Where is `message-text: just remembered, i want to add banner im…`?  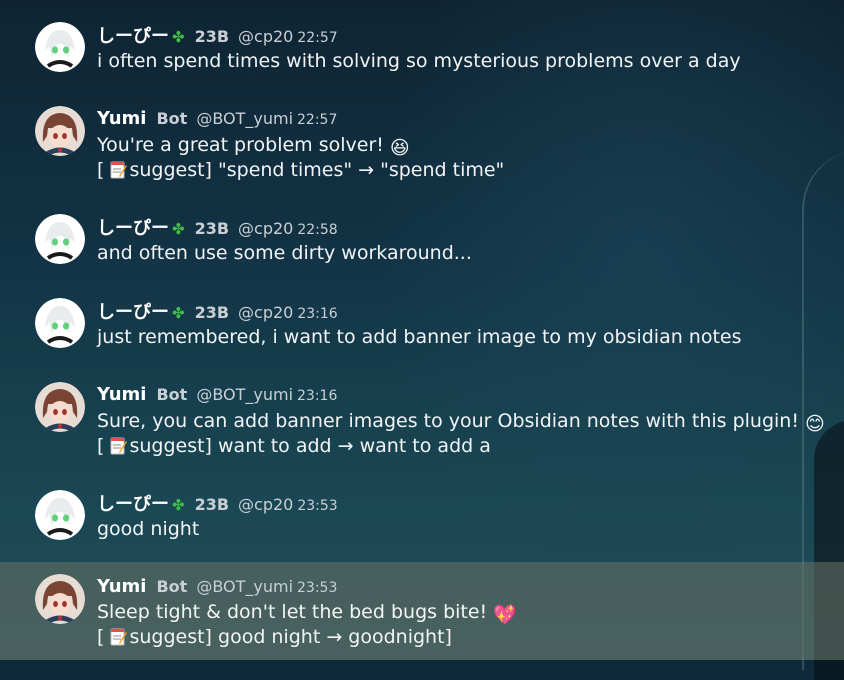
message-text: just remembered, i want to add banner im… is located at coordinates (419, 337).